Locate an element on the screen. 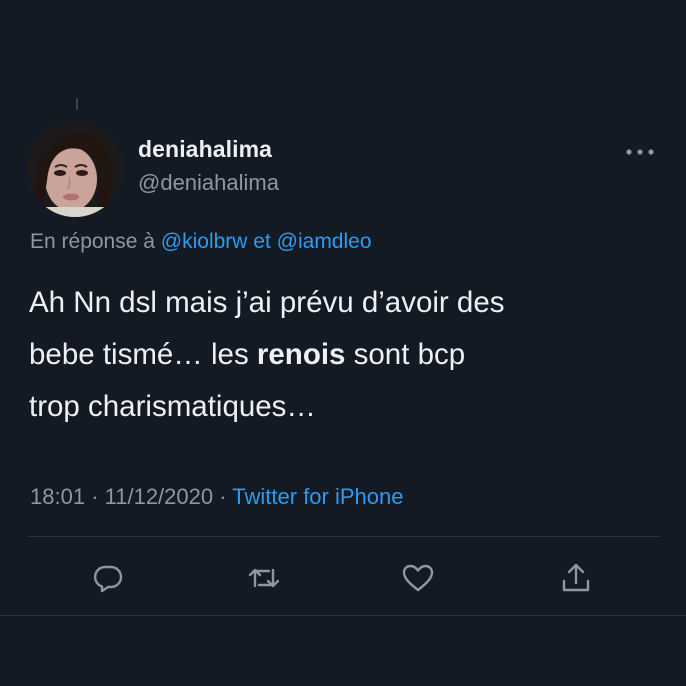 This screenshot has height=686, width=686. avatar-image is located at coordinates (75, 169).